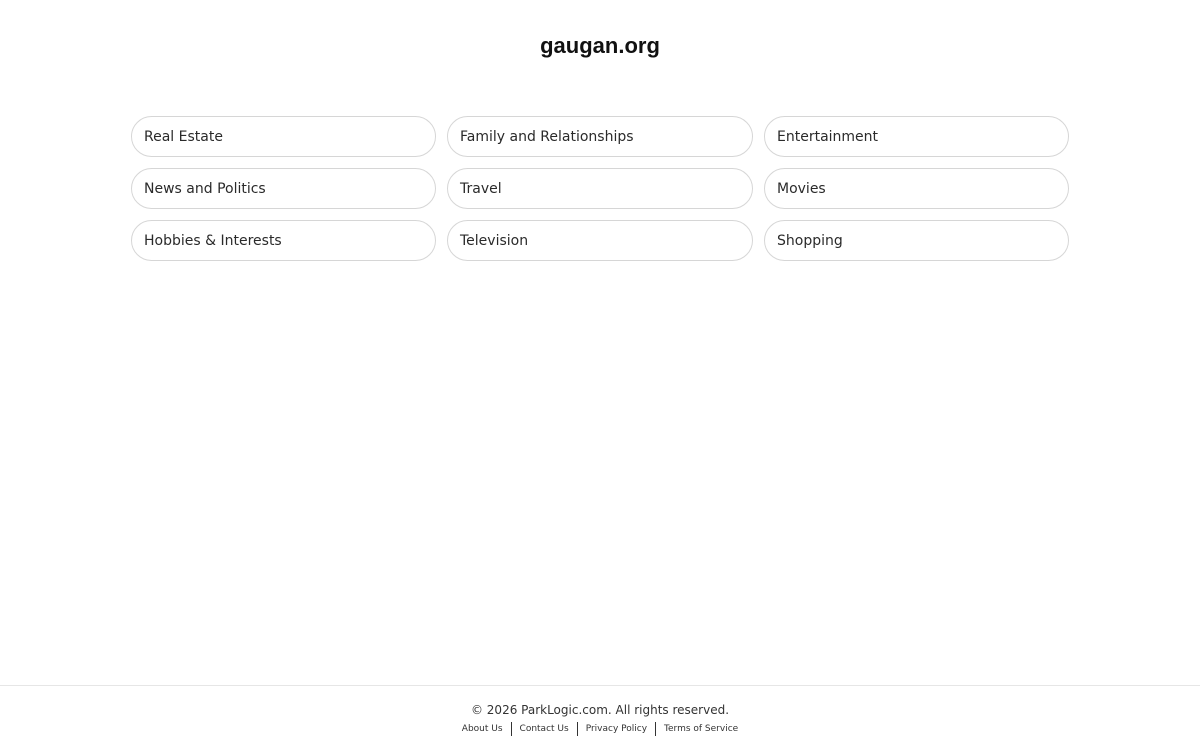 The width and height of the screenshot is (1200, 750). What do you see at coordinates (828, 136) in the screenshot?
I see `category-label: Entertainment` at bounding box center [828, 136].